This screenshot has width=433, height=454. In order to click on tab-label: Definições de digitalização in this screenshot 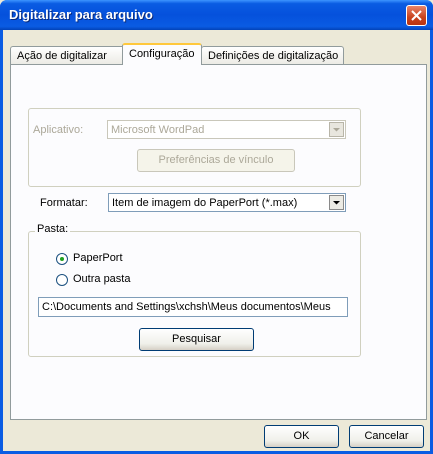, I will do `click(273, 56)`.